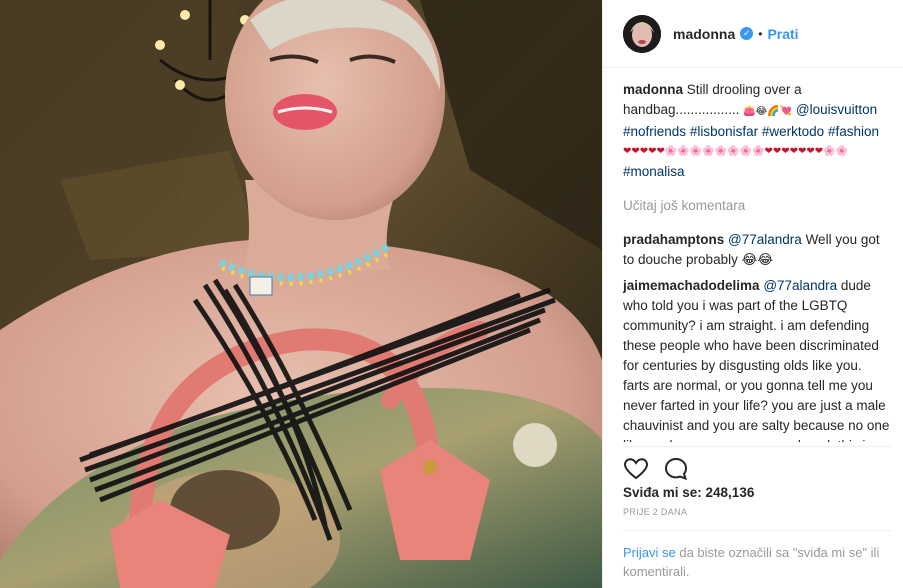  I want to click on load-more-comments-link: Učitaj još komentara, so click(757, 206).